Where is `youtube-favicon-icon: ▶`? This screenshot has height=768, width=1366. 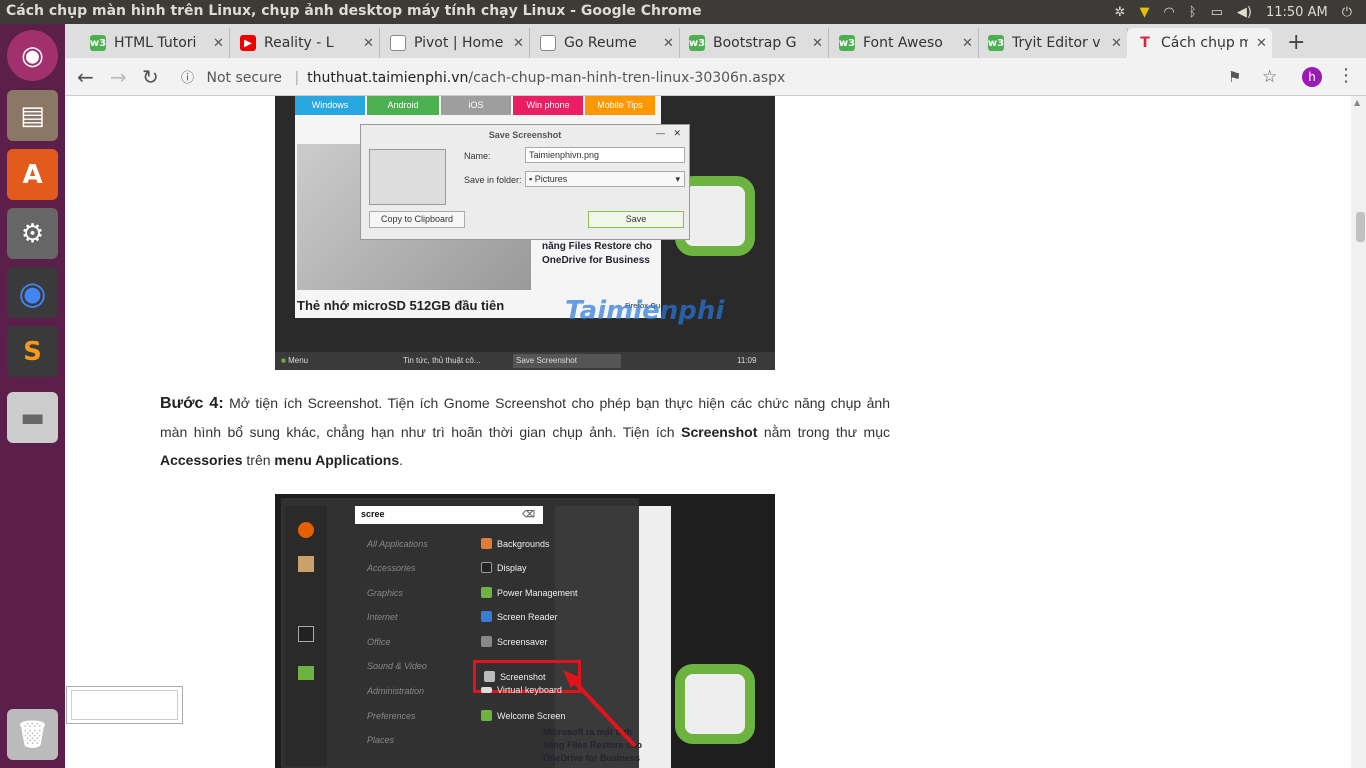 youtube-favicon-icon: ▶ is located at coordinates (248, 43).